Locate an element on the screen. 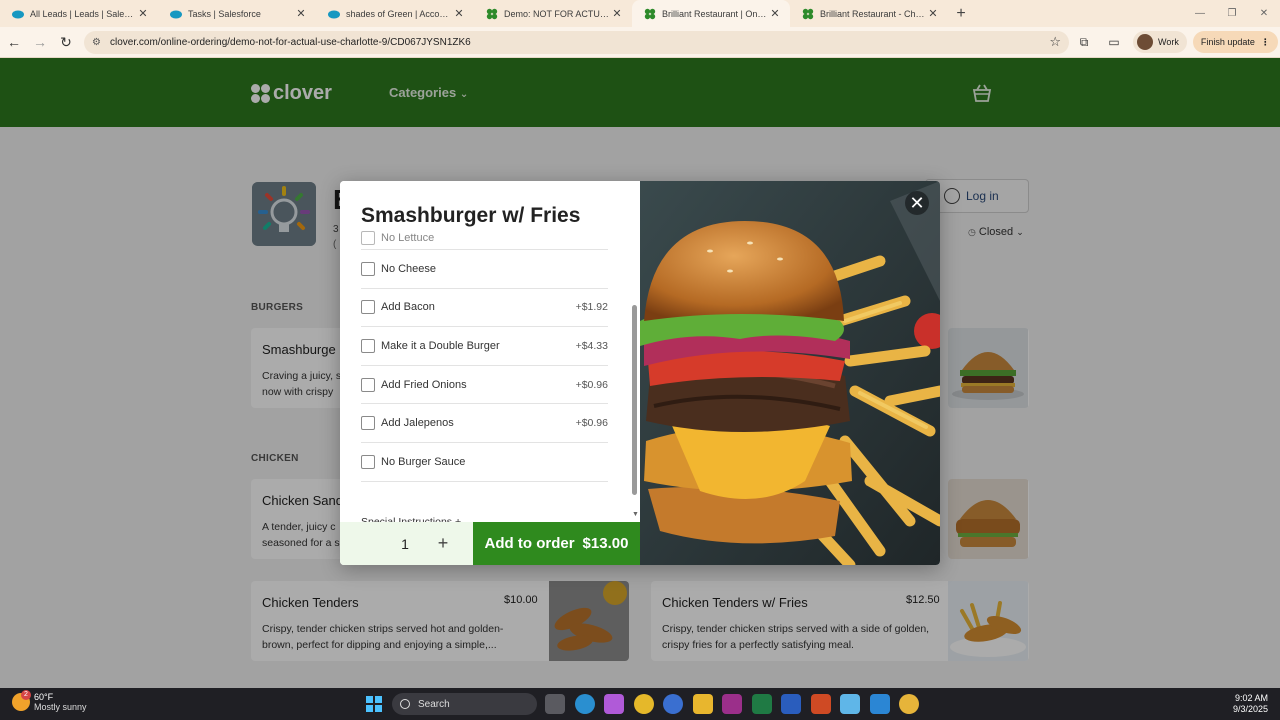  back-icon: ← is located at coordinates (14, 42).